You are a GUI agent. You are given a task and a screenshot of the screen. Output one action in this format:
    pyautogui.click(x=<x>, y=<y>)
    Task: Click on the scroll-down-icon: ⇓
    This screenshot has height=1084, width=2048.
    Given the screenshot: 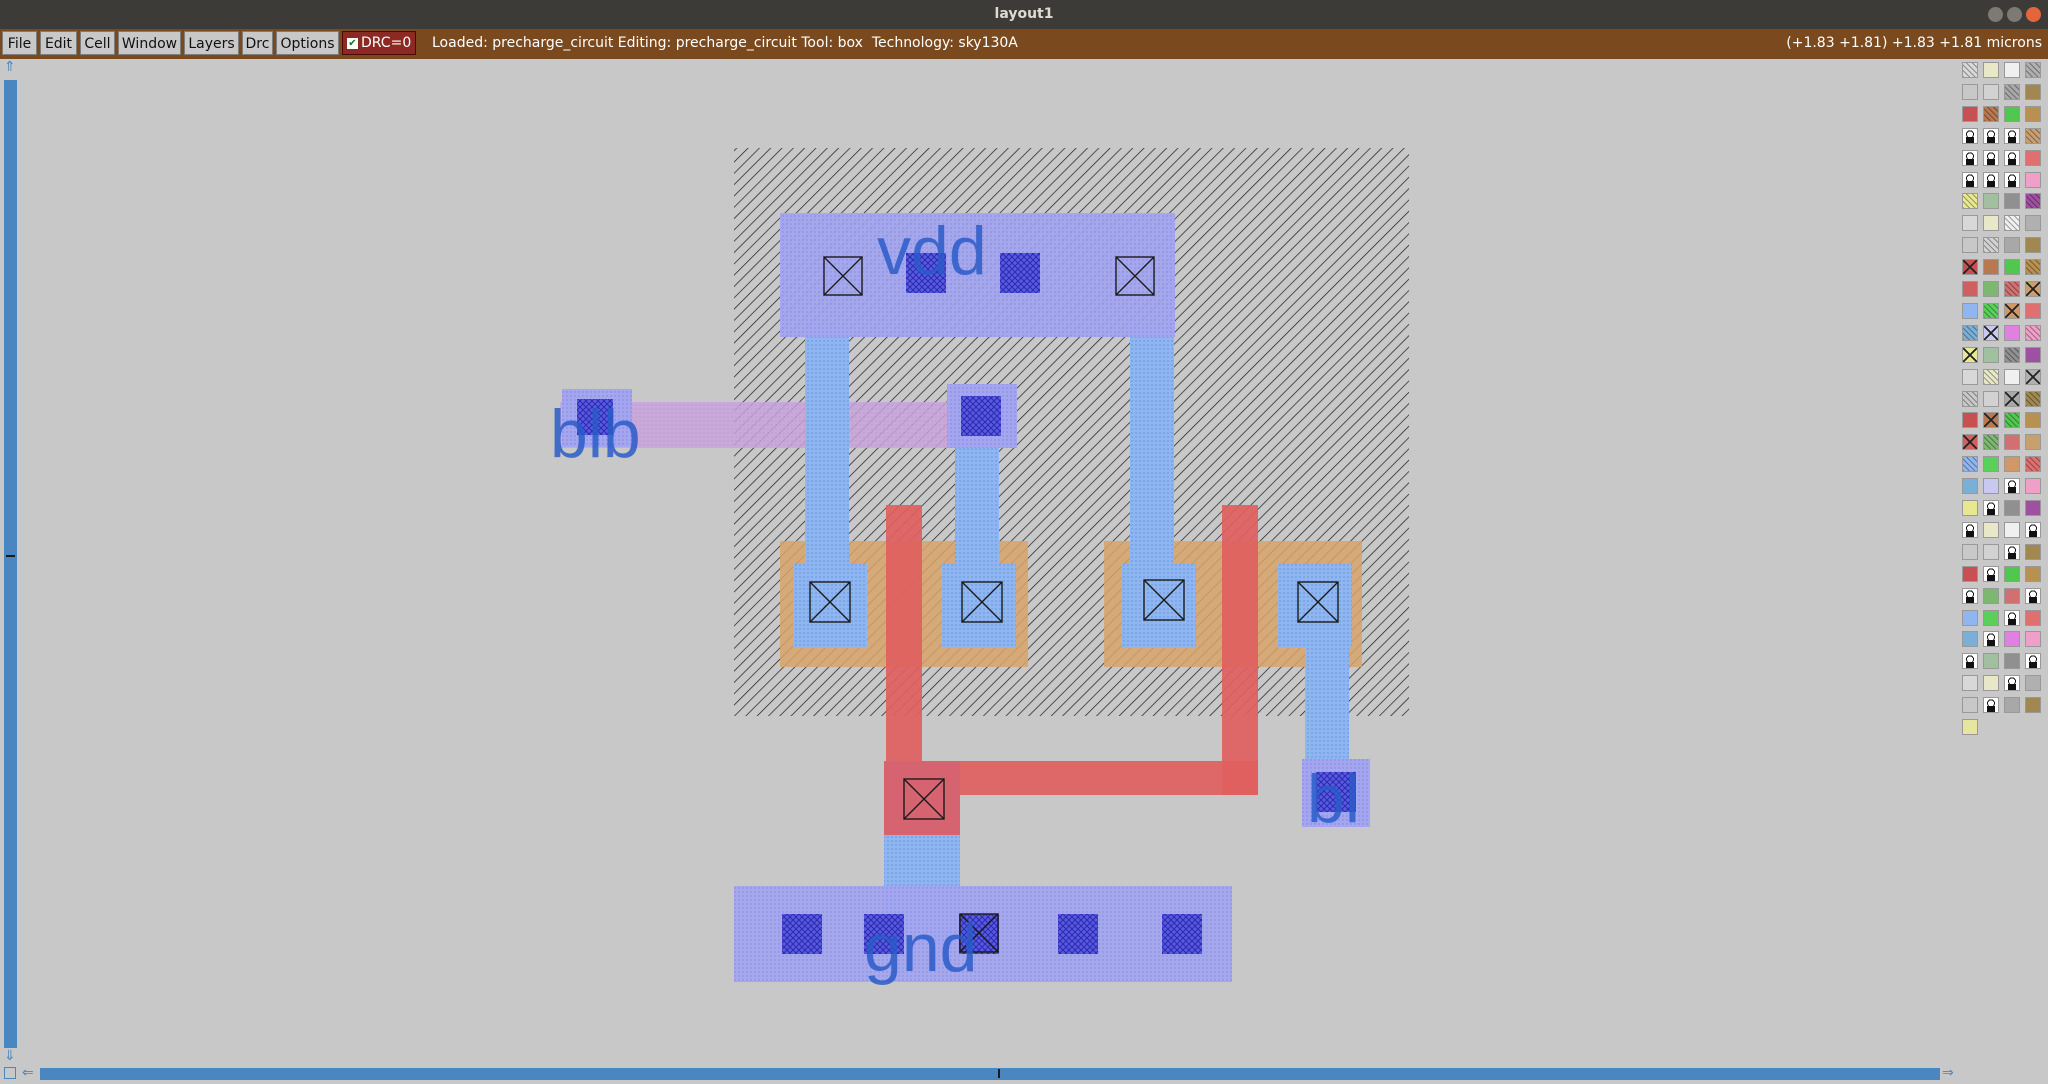 What is the action you would take?
    pyautogui.click(x=10, y=1056)
    